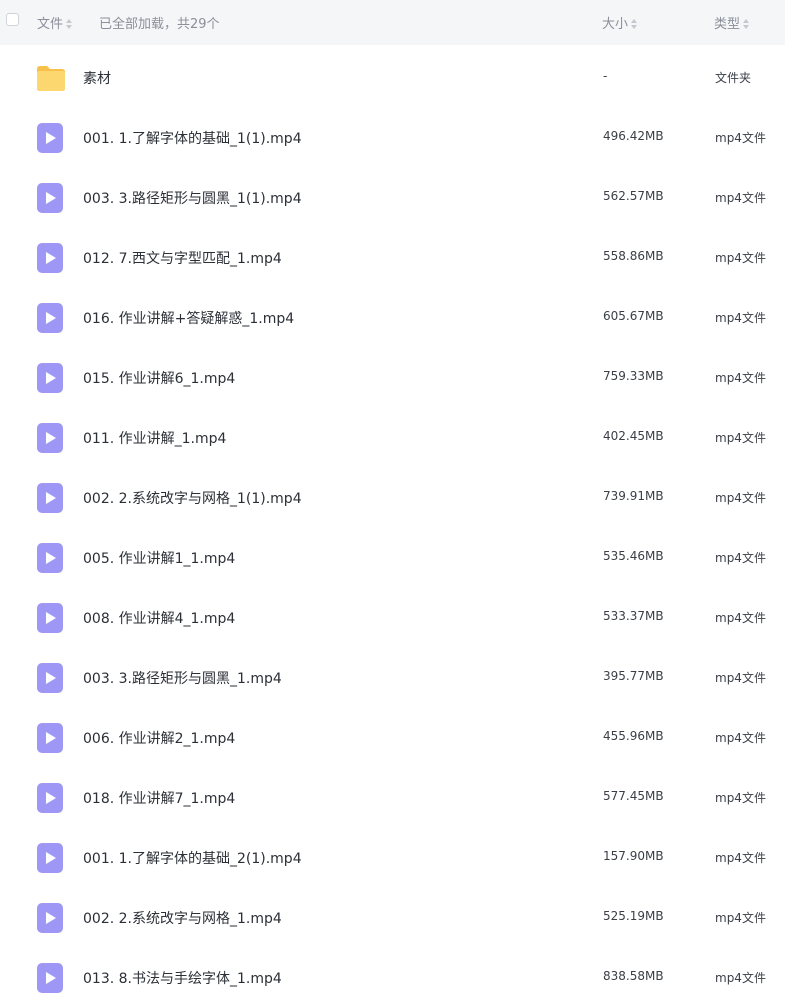  I want to click on file-size: 577.45MB, so click(633, 796).